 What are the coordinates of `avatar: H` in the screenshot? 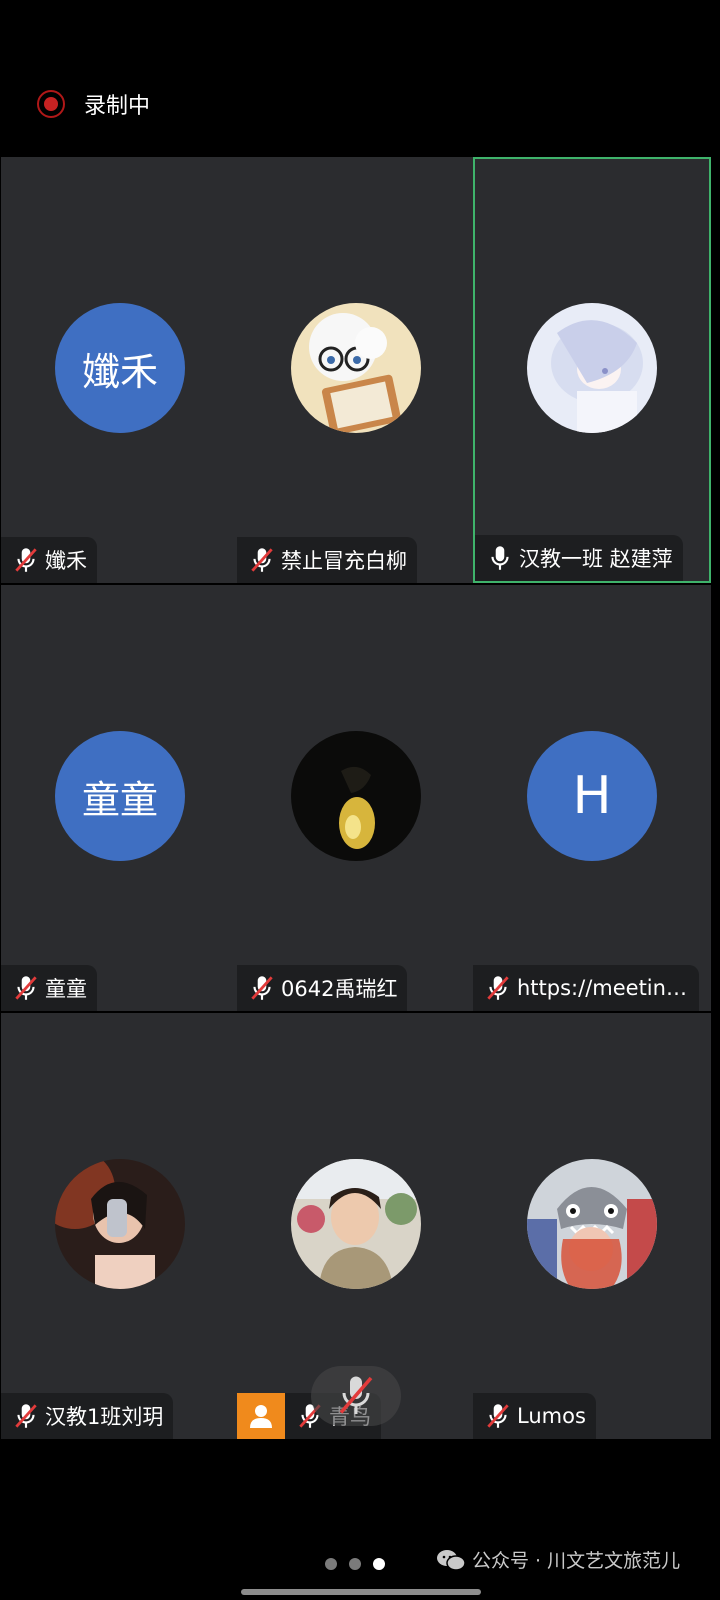 It's located at (592, 796).